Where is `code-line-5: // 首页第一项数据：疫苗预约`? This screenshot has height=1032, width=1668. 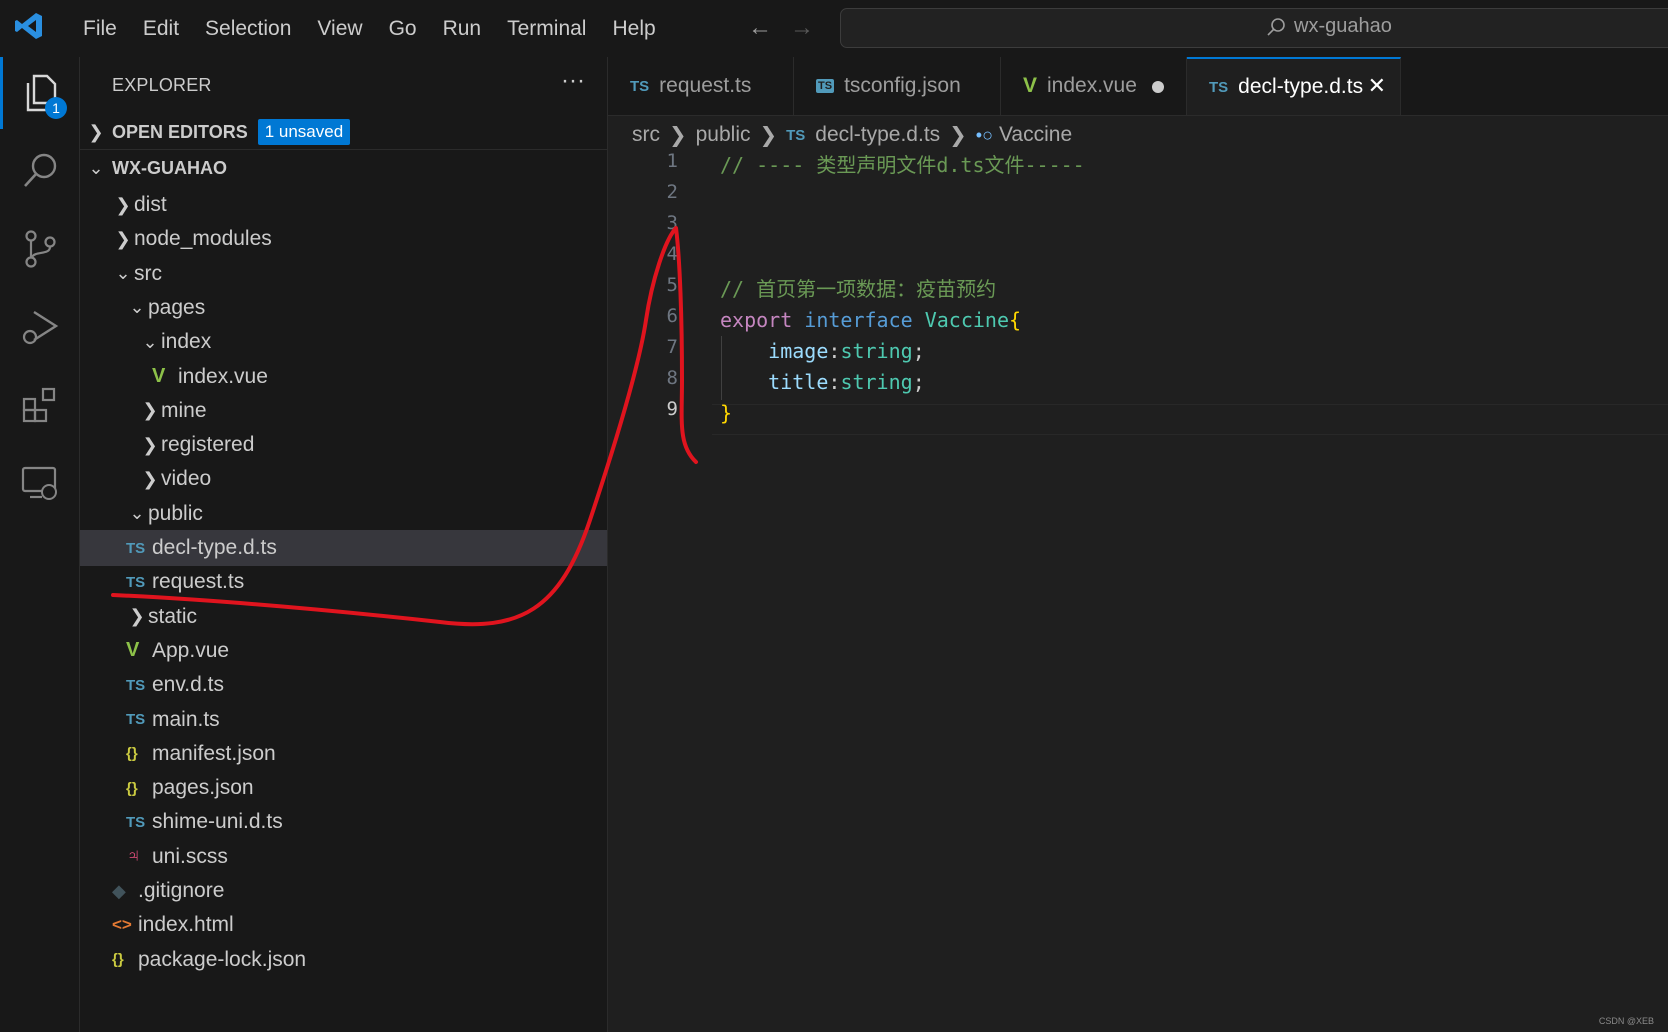 code-line-5: // 首页第一项数据：疫苗预约 is located at coordinates (858, 289).